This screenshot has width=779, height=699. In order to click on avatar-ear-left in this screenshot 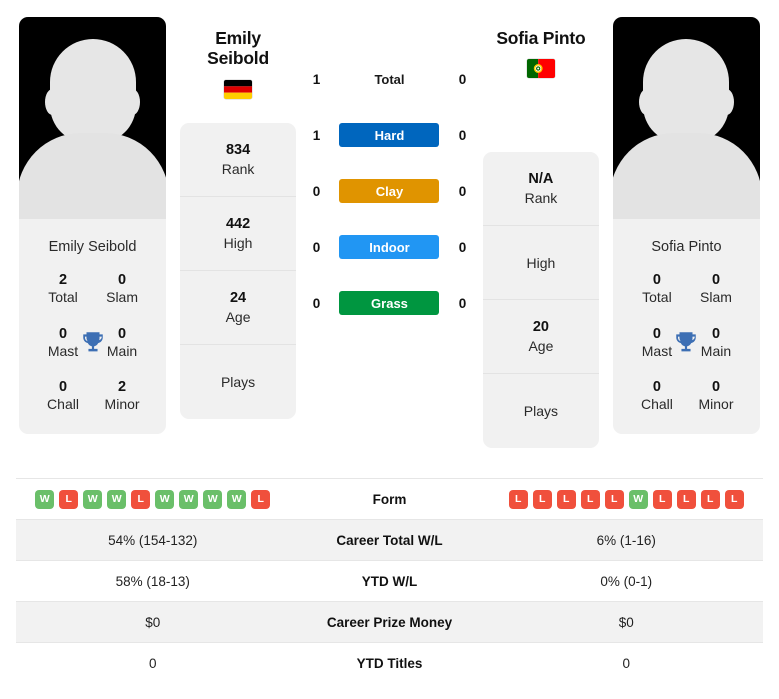, I will do `click(646, 102)`.